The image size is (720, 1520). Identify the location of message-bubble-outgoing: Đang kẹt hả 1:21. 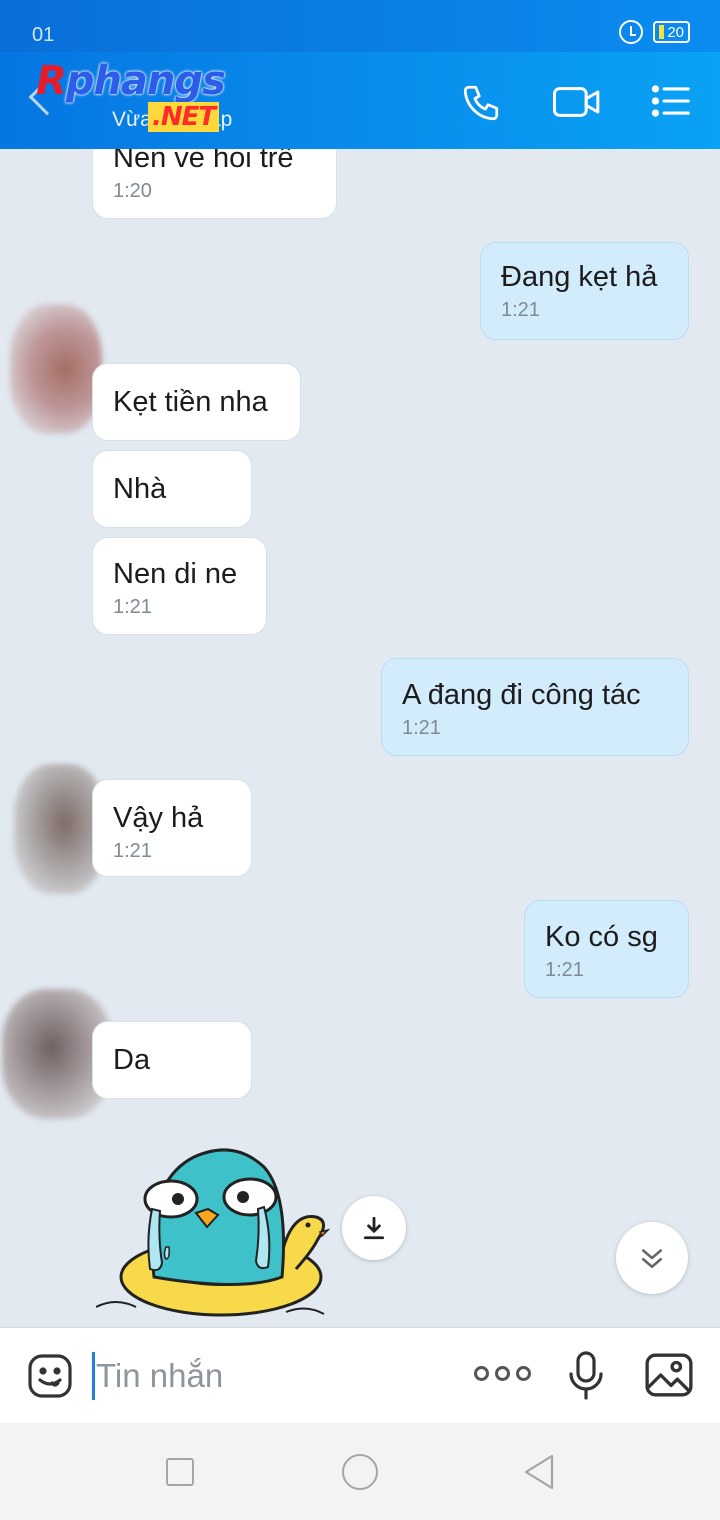
(584, 291).